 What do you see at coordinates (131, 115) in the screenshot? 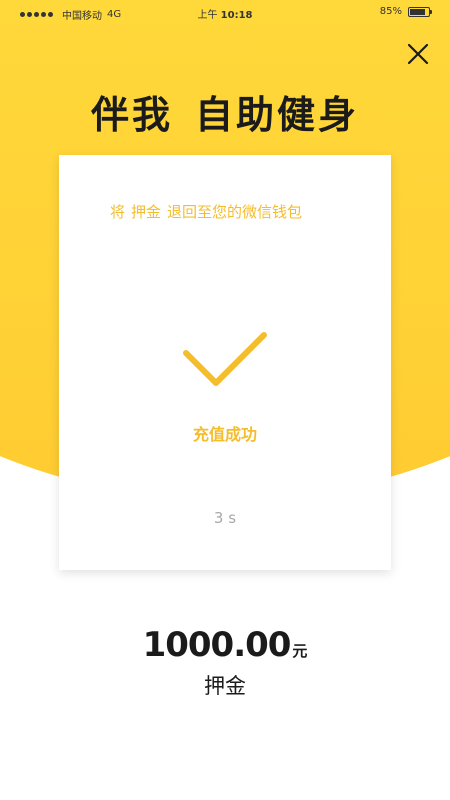
I see `title-part-1: 伴我` at bounding box center [131, 115].